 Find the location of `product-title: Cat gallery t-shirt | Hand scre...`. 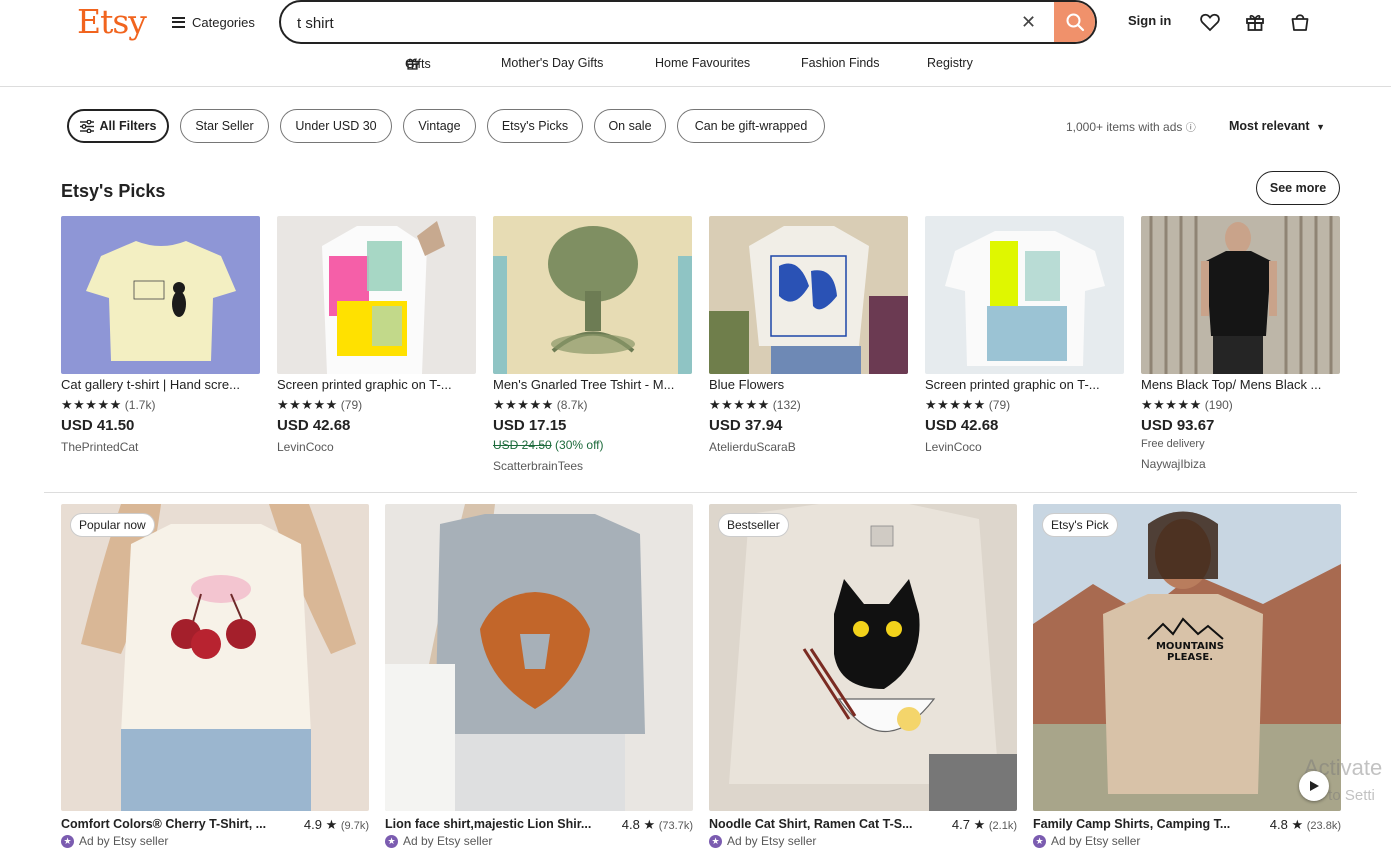

product-title: Cat gallery t-shirt | Hand scre... is located at coordinates (160, 384).